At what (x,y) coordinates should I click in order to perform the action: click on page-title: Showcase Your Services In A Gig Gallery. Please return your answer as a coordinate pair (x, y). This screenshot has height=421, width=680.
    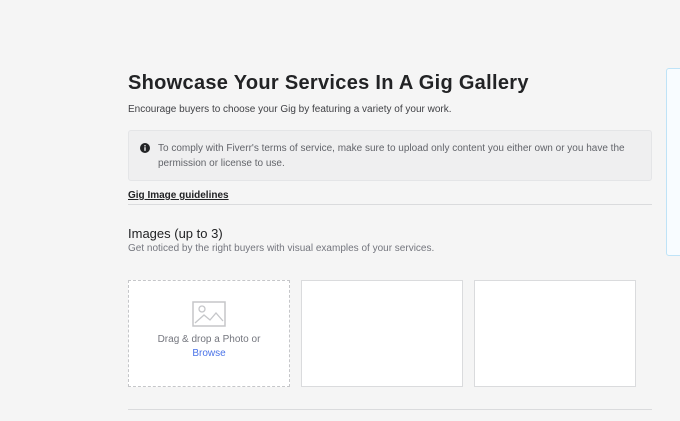
    Looking at the image, I should click on (328, 83).